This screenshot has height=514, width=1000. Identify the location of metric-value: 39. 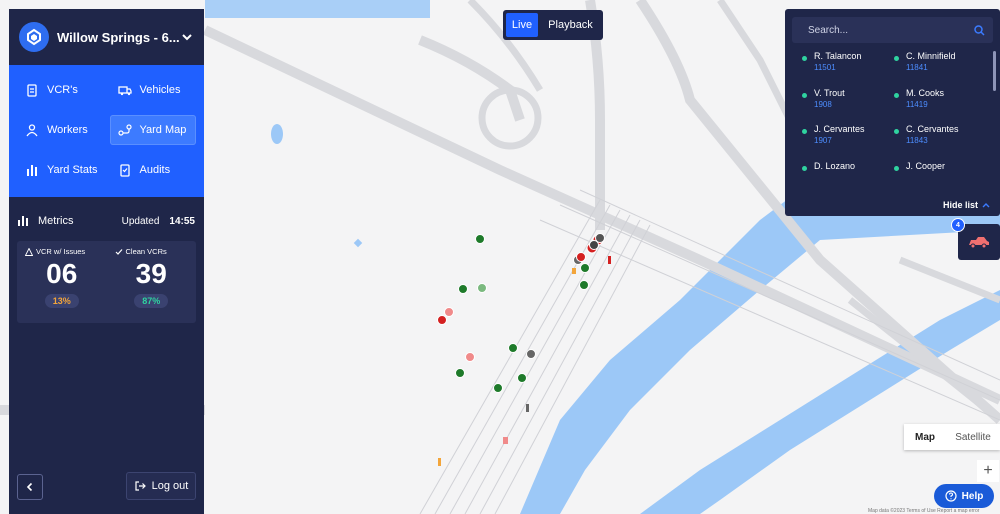
(151, 273).